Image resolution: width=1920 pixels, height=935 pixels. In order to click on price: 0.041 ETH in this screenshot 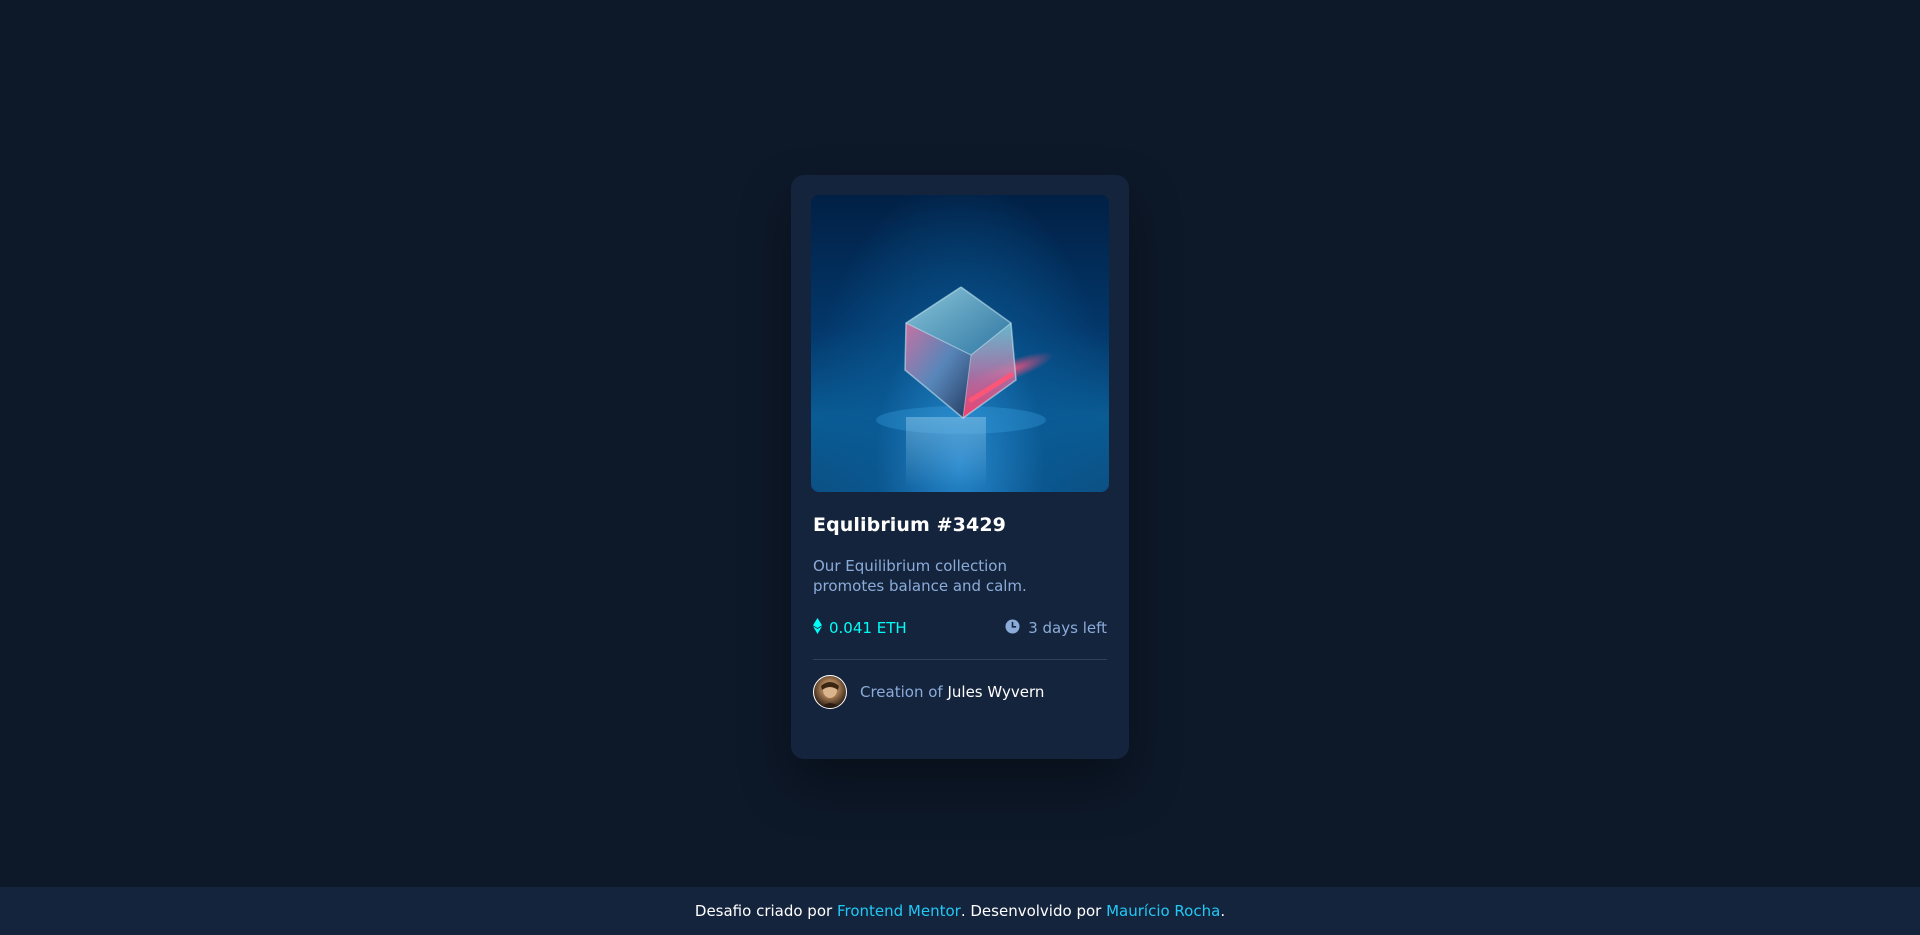, I will do `click(860, 628)`.